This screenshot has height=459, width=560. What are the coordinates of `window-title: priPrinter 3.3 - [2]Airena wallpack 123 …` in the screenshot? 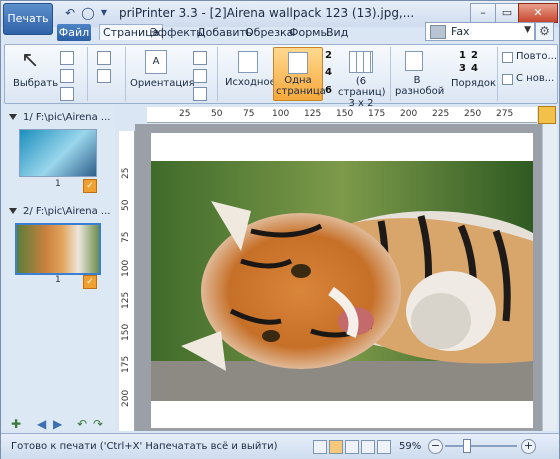 It's located at (267, 13).